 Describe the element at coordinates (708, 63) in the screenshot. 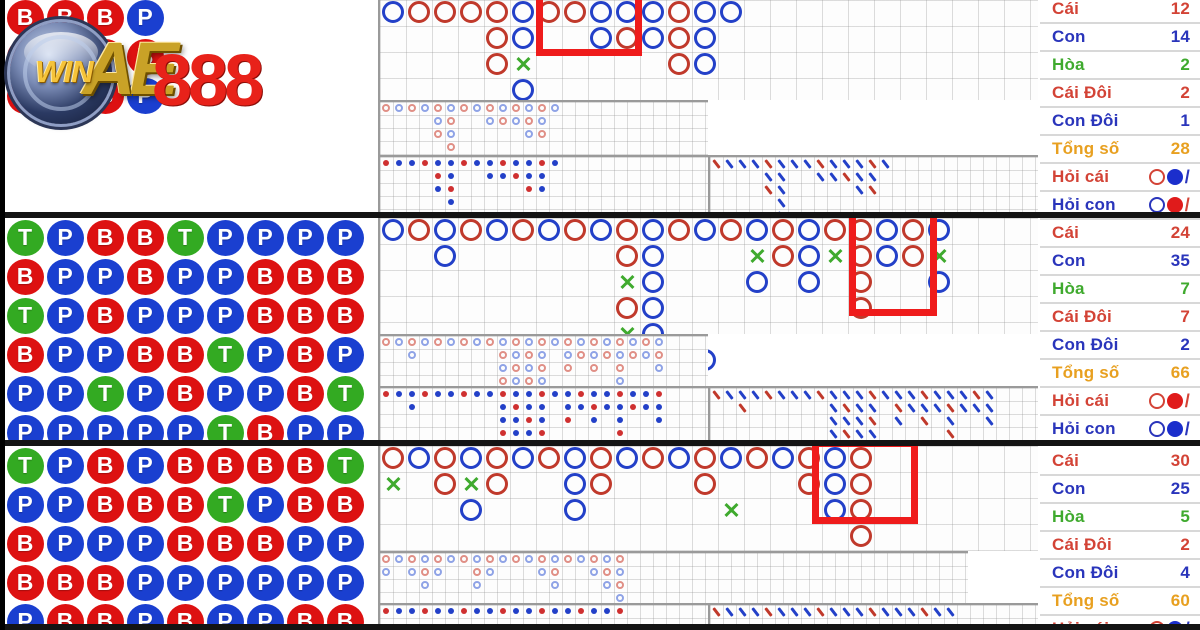

I see `big-road-1: ✕✕` at that location.